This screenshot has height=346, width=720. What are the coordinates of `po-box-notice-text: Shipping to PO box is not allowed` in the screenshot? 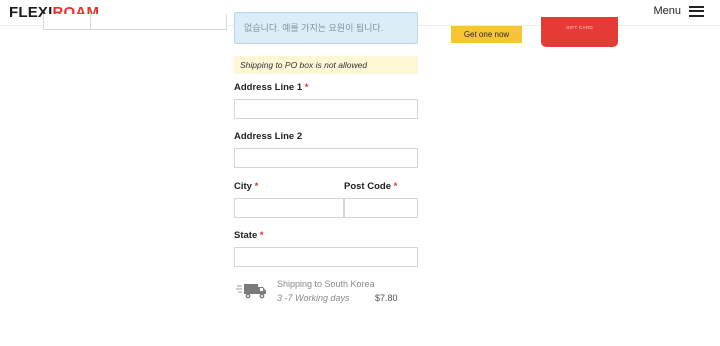 It's located at (304, 65).